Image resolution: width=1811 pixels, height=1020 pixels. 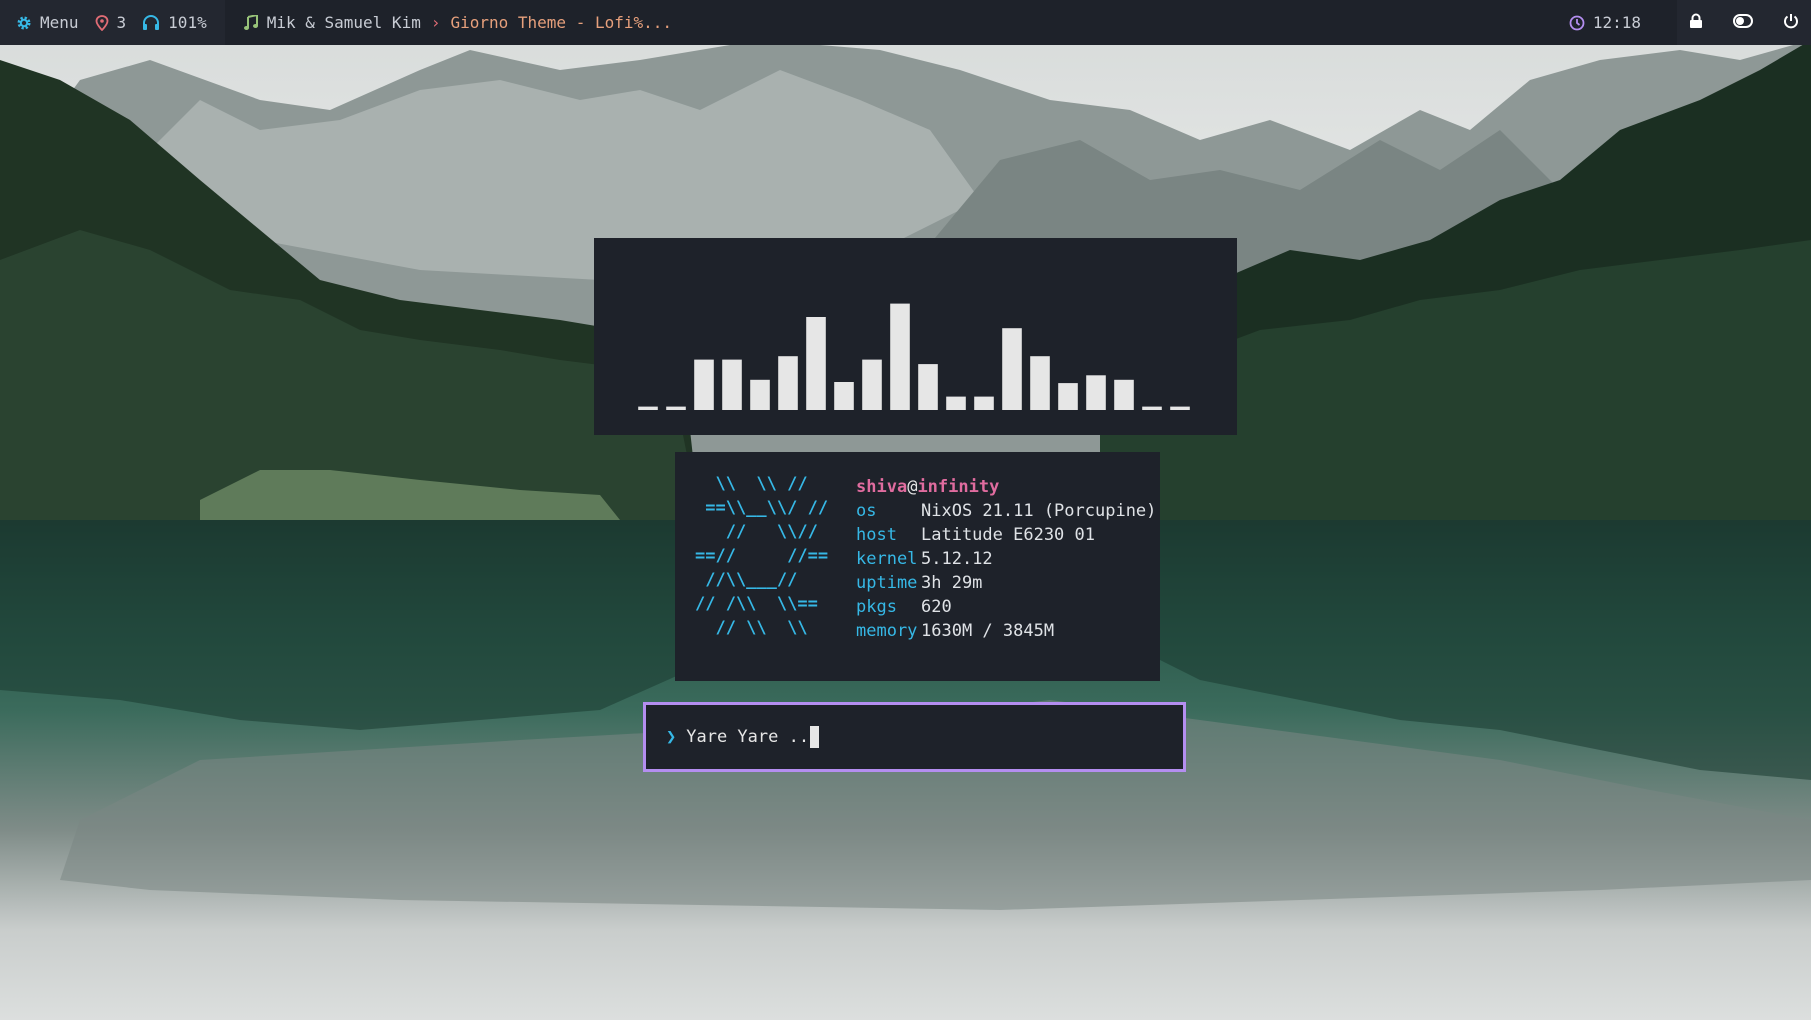 I want to click on info-key: pkgs, so click(x=876, y=607).